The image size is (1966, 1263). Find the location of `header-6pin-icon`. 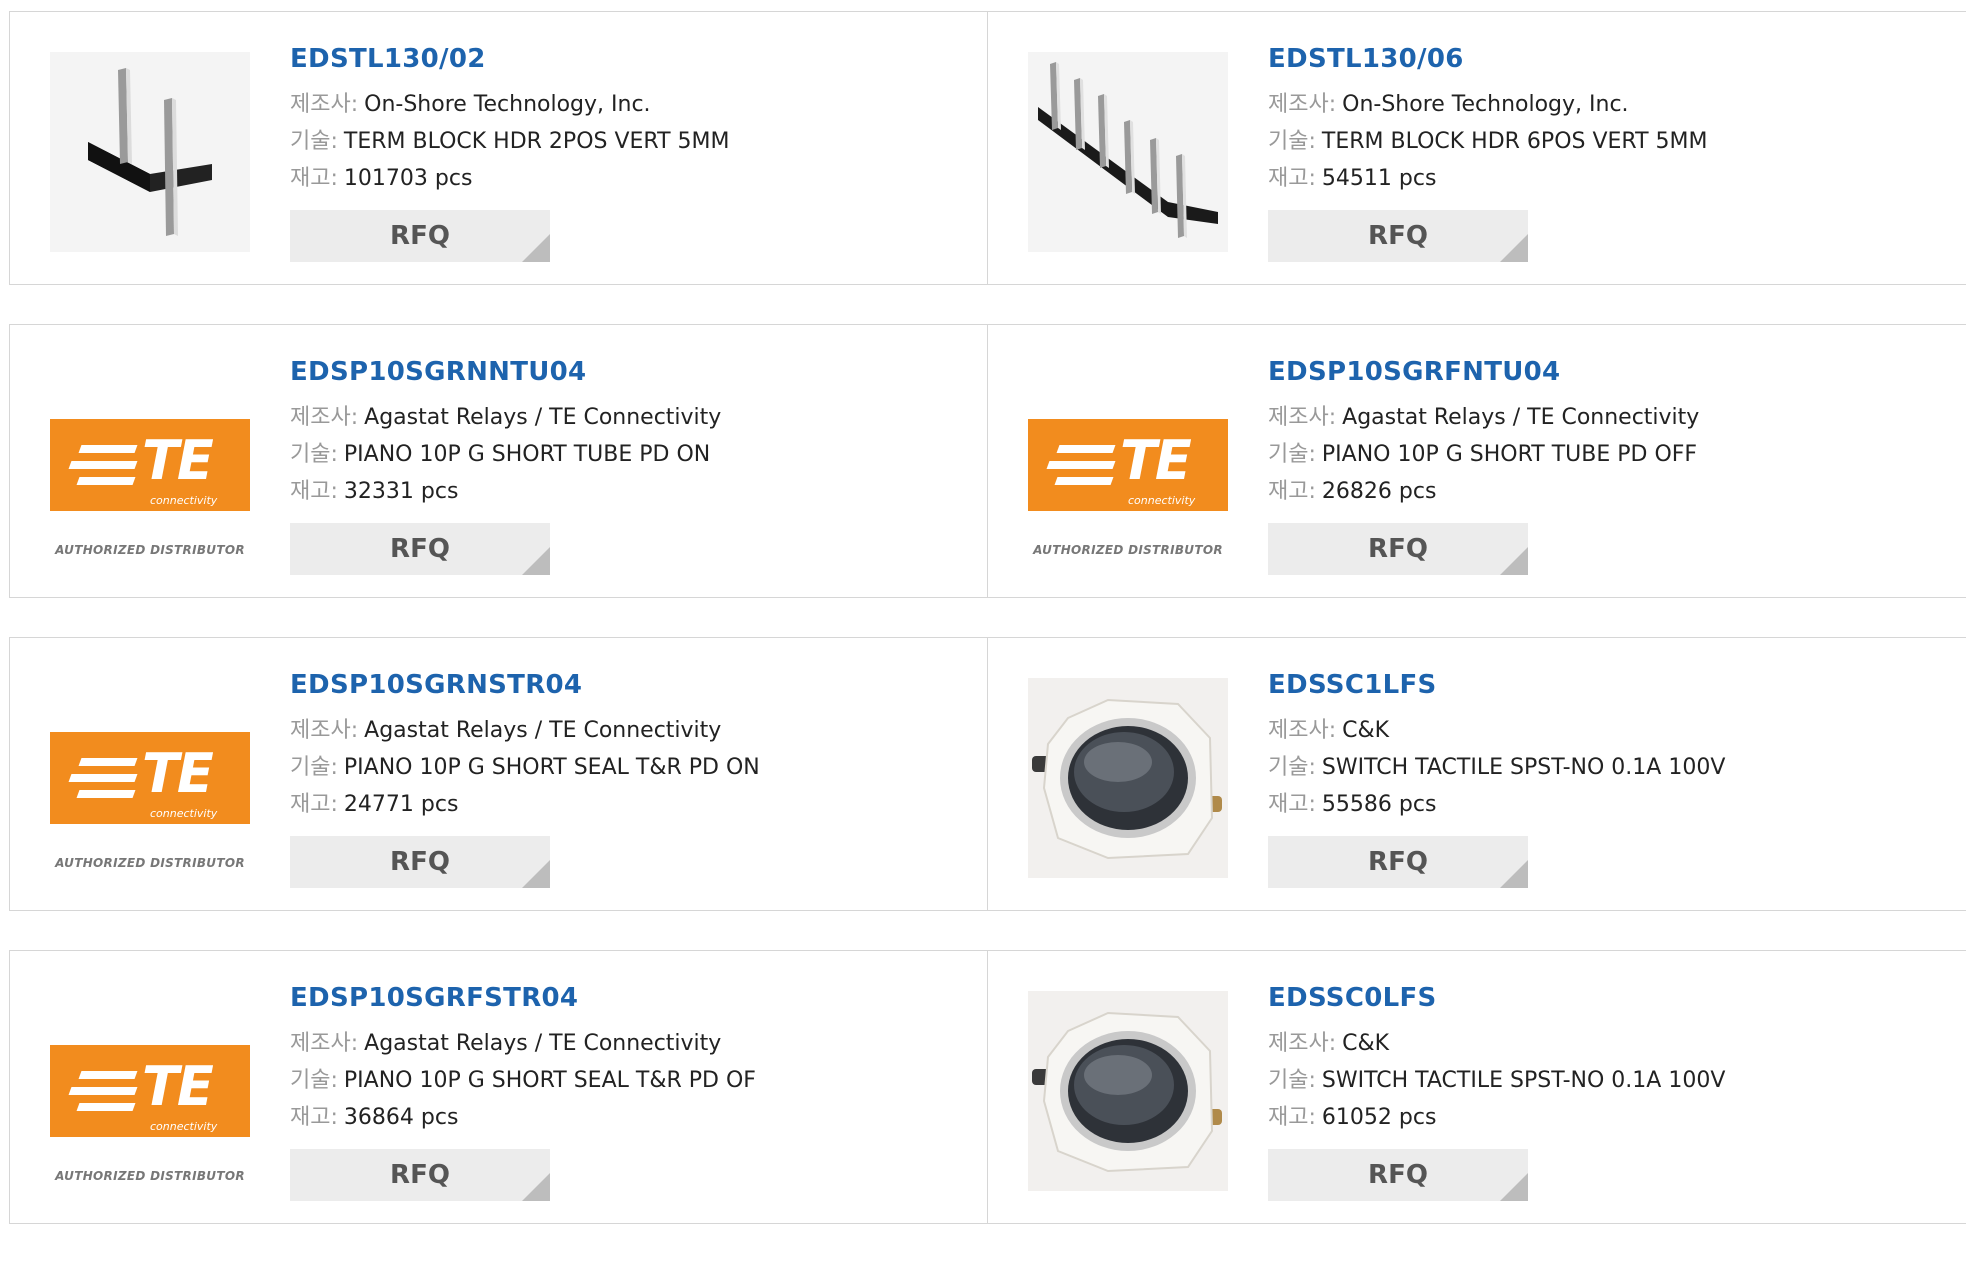

header-6pin-icon is located at coordinates (1128, 152).